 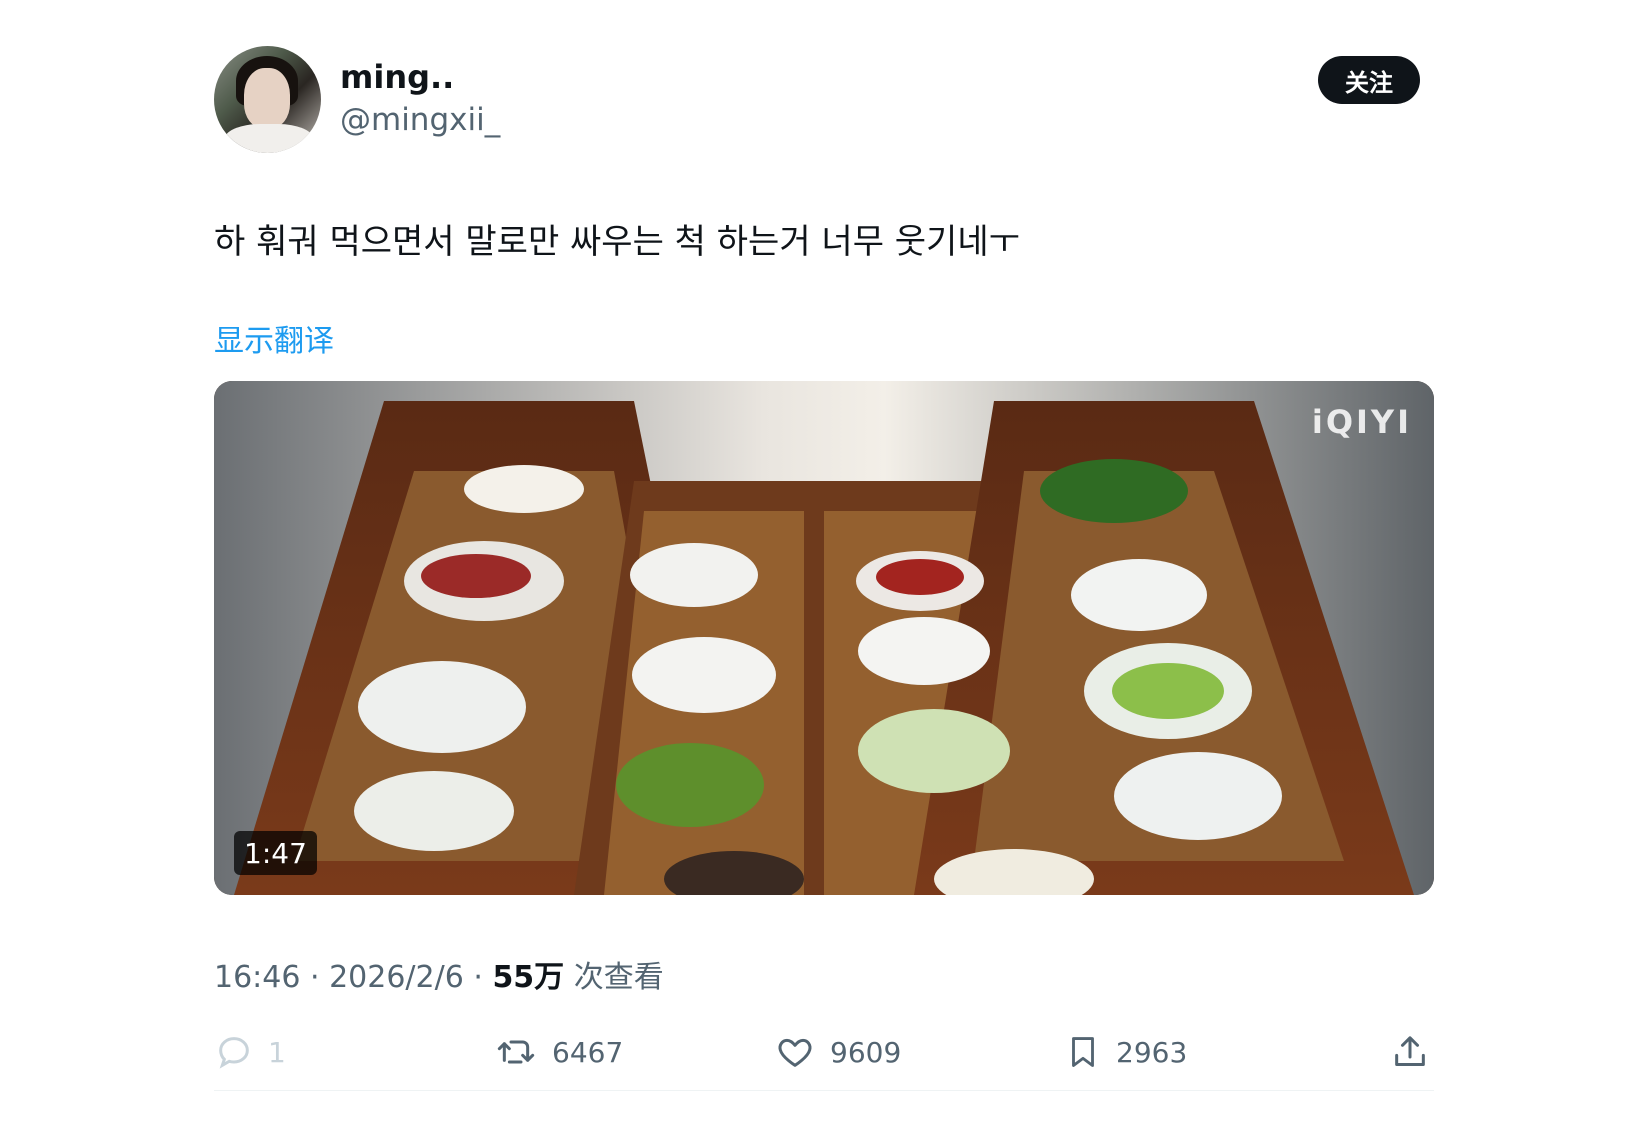 I want to click on tweet-actions-bar: 1 6467 9609 2963, so click(x=824, y=1052).